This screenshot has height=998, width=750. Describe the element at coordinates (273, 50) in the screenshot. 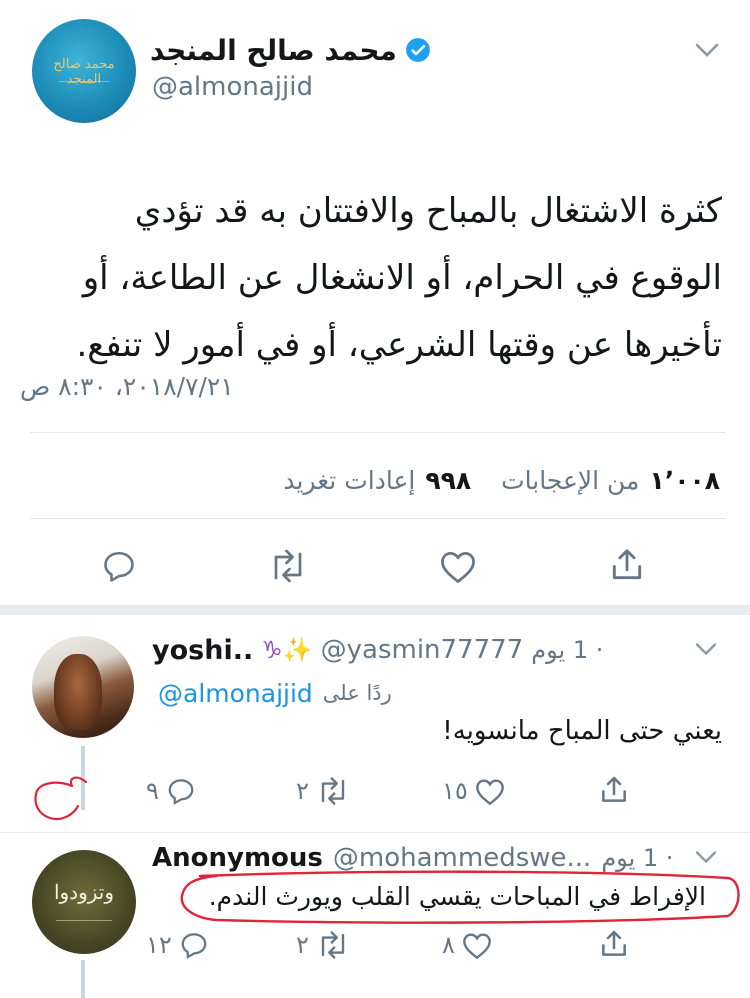

I see `author-name: محمد صالح المنجد` at that location.